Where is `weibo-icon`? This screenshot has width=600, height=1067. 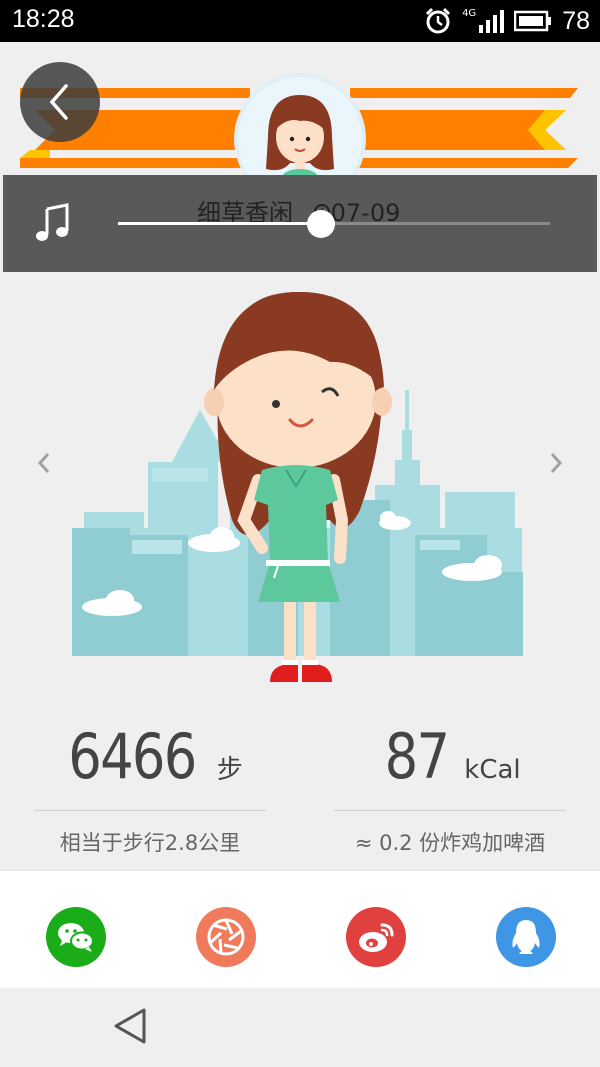 weibo-icon is located at coordinates (376, 937).